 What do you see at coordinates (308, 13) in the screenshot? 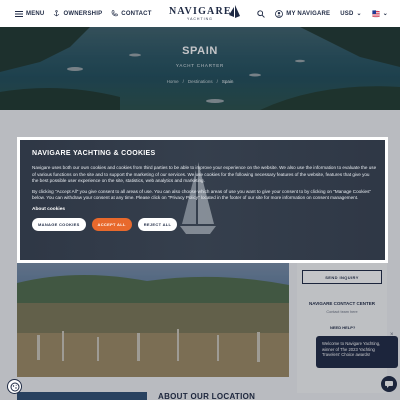
I see `account-label: MY NAVIGARE` at bounding box center [308, 13].